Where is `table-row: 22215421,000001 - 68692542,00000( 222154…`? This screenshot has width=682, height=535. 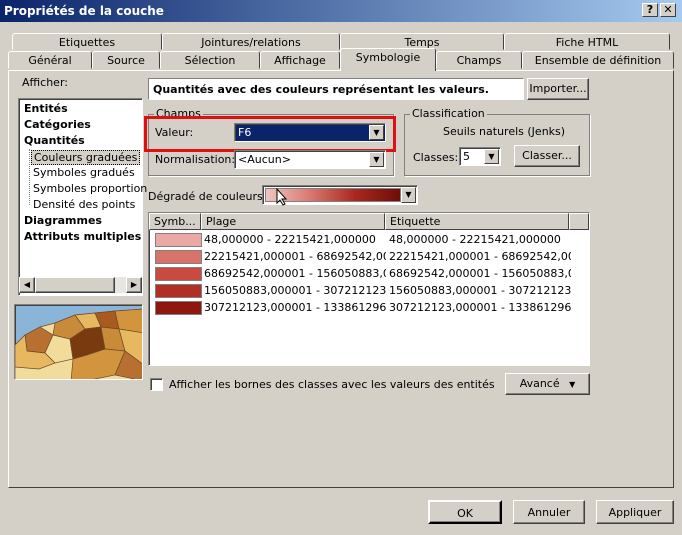
table-row: 22215421,000001 - 68692542,00000( 222154… is located at coordinates (369, 257).